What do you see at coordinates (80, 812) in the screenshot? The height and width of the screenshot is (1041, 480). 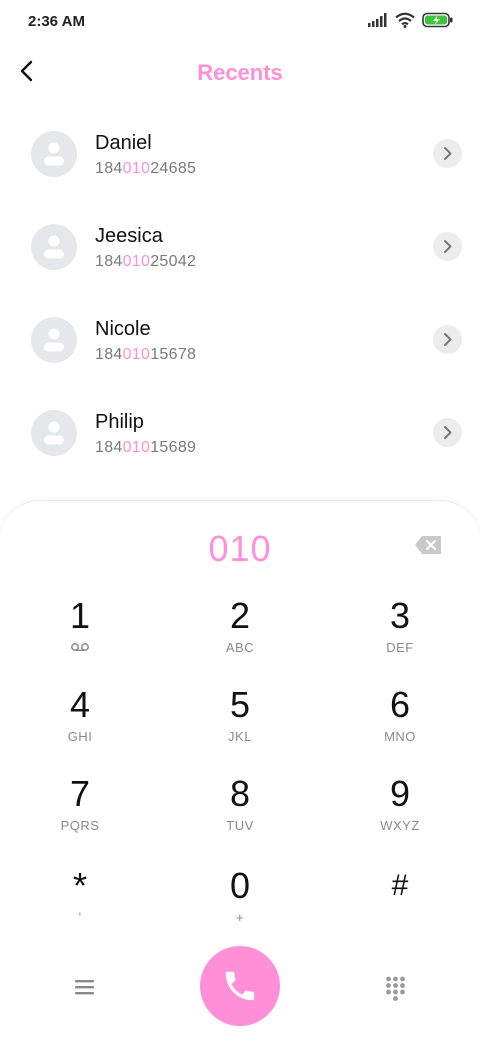 I see `key-7: 7 PQRS` at bounding box center [80, 812].